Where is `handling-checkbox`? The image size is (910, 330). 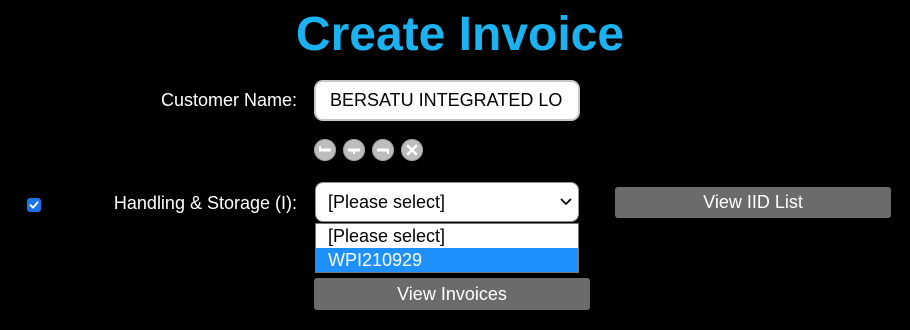
handling-checkbox is located at coordinates (34, 205).